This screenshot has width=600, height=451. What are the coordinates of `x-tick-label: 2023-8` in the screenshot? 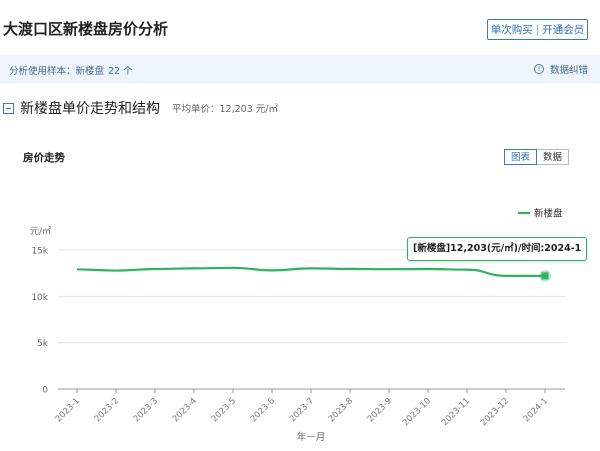 It's located at (341, 410).